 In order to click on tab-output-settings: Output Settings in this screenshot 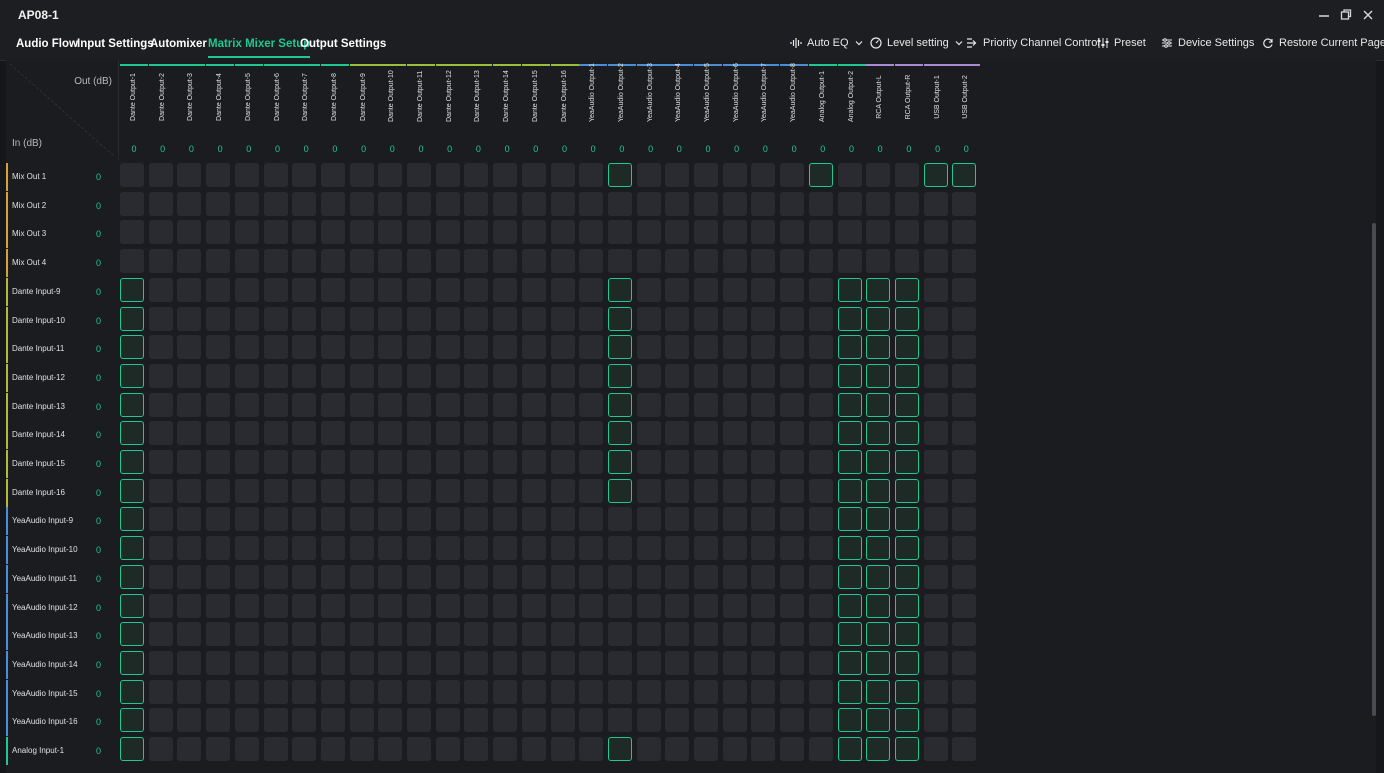, I will do `click(343, 44)`.